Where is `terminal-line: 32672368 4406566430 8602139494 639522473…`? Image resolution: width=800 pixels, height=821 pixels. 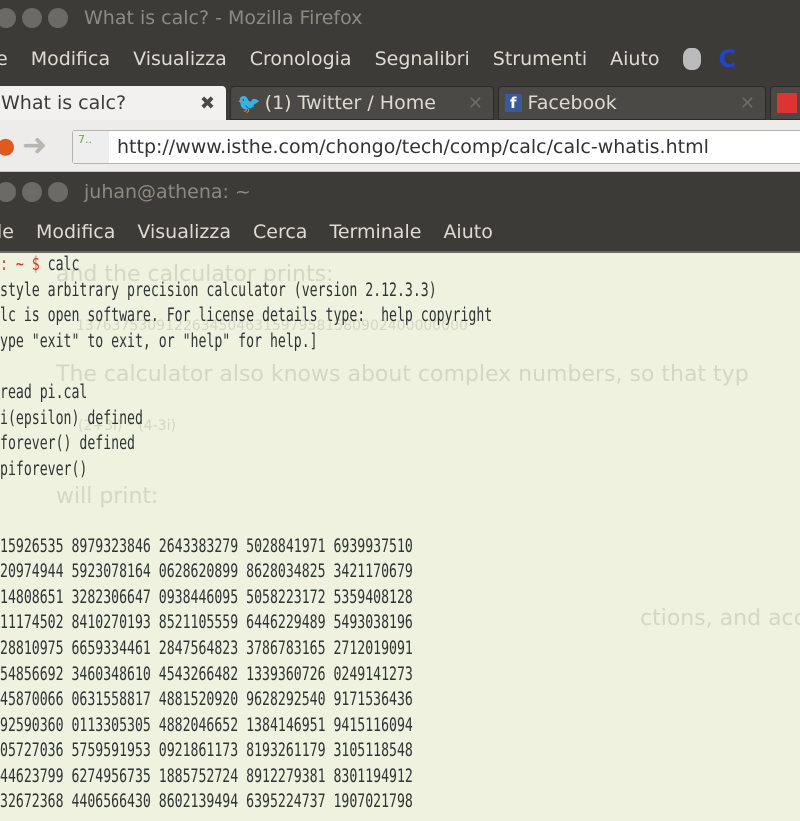
terminal-line: 32672368 4406566430 8602139494 639522473… is located at coordinates (206, 803).